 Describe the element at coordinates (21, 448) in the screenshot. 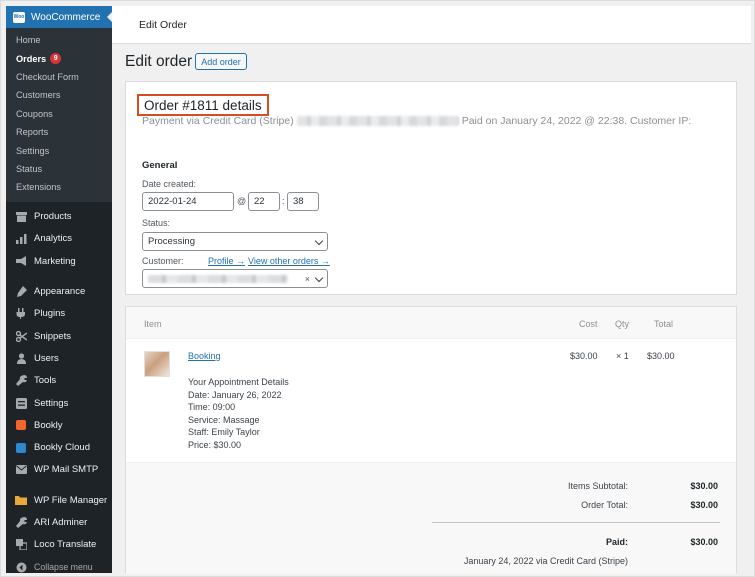

I see `bookly-cloud-icon` at that location.